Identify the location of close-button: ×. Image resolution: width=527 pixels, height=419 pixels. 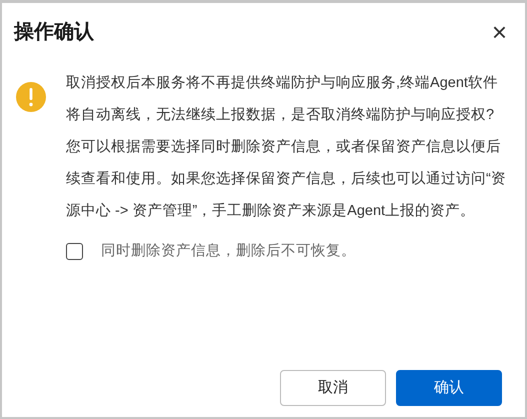
(499, 32).